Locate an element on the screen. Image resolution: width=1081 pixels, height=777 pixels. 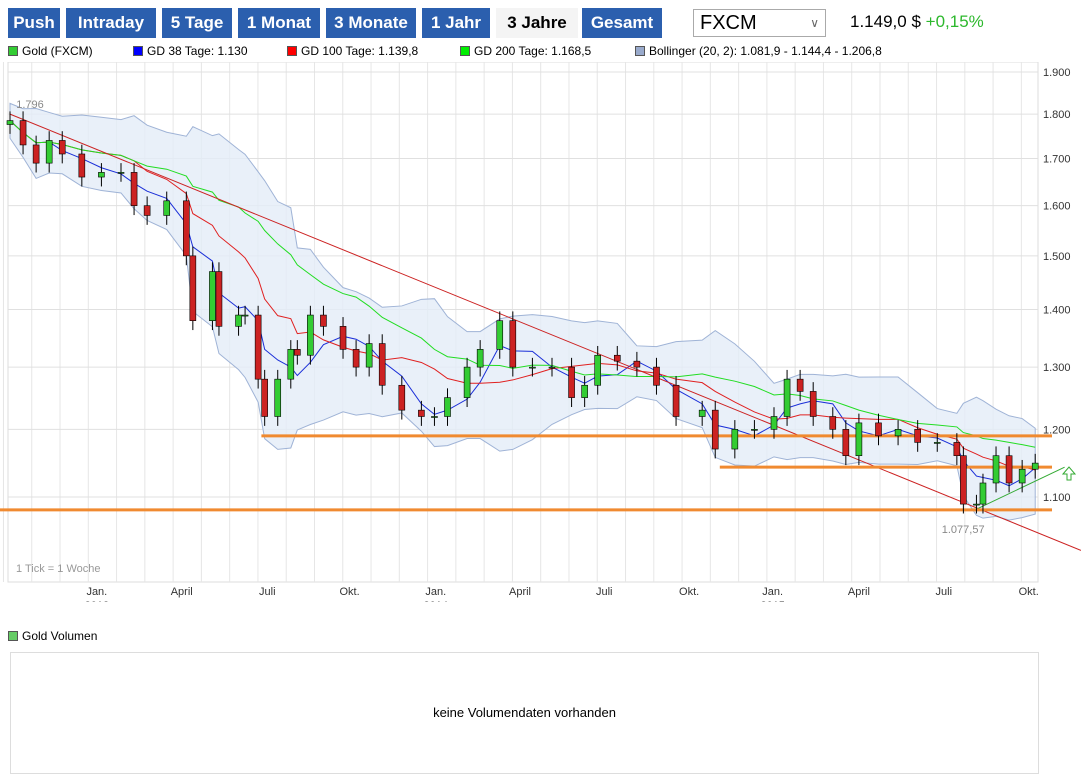
legend-label: GD 100 Tage: 1.139,8 is located at coordinates (360, 51).